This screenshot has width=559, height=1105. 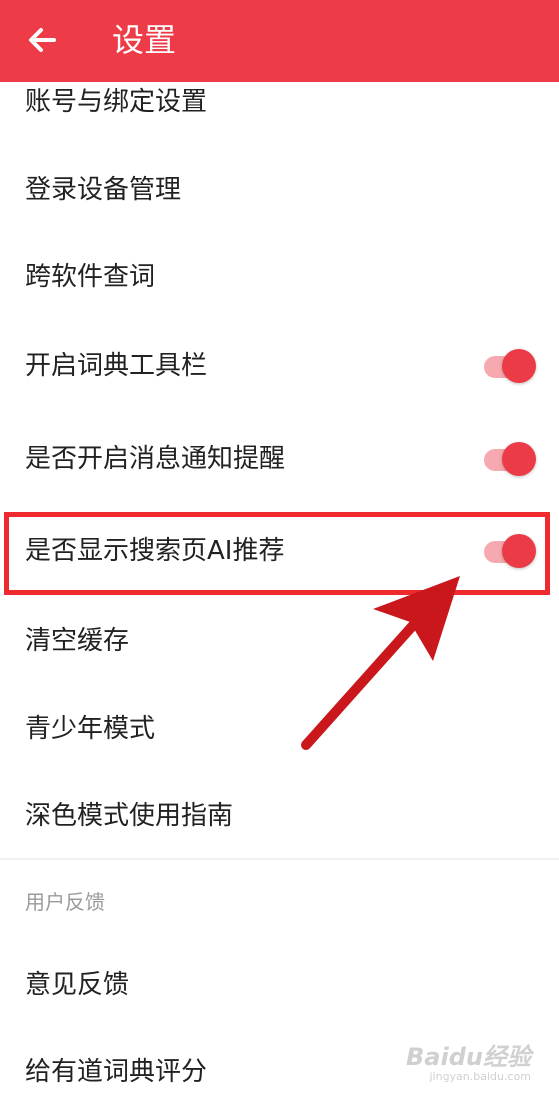 I want to click on settings-item-label: 跨软件查词, so click(x=90, y=277).